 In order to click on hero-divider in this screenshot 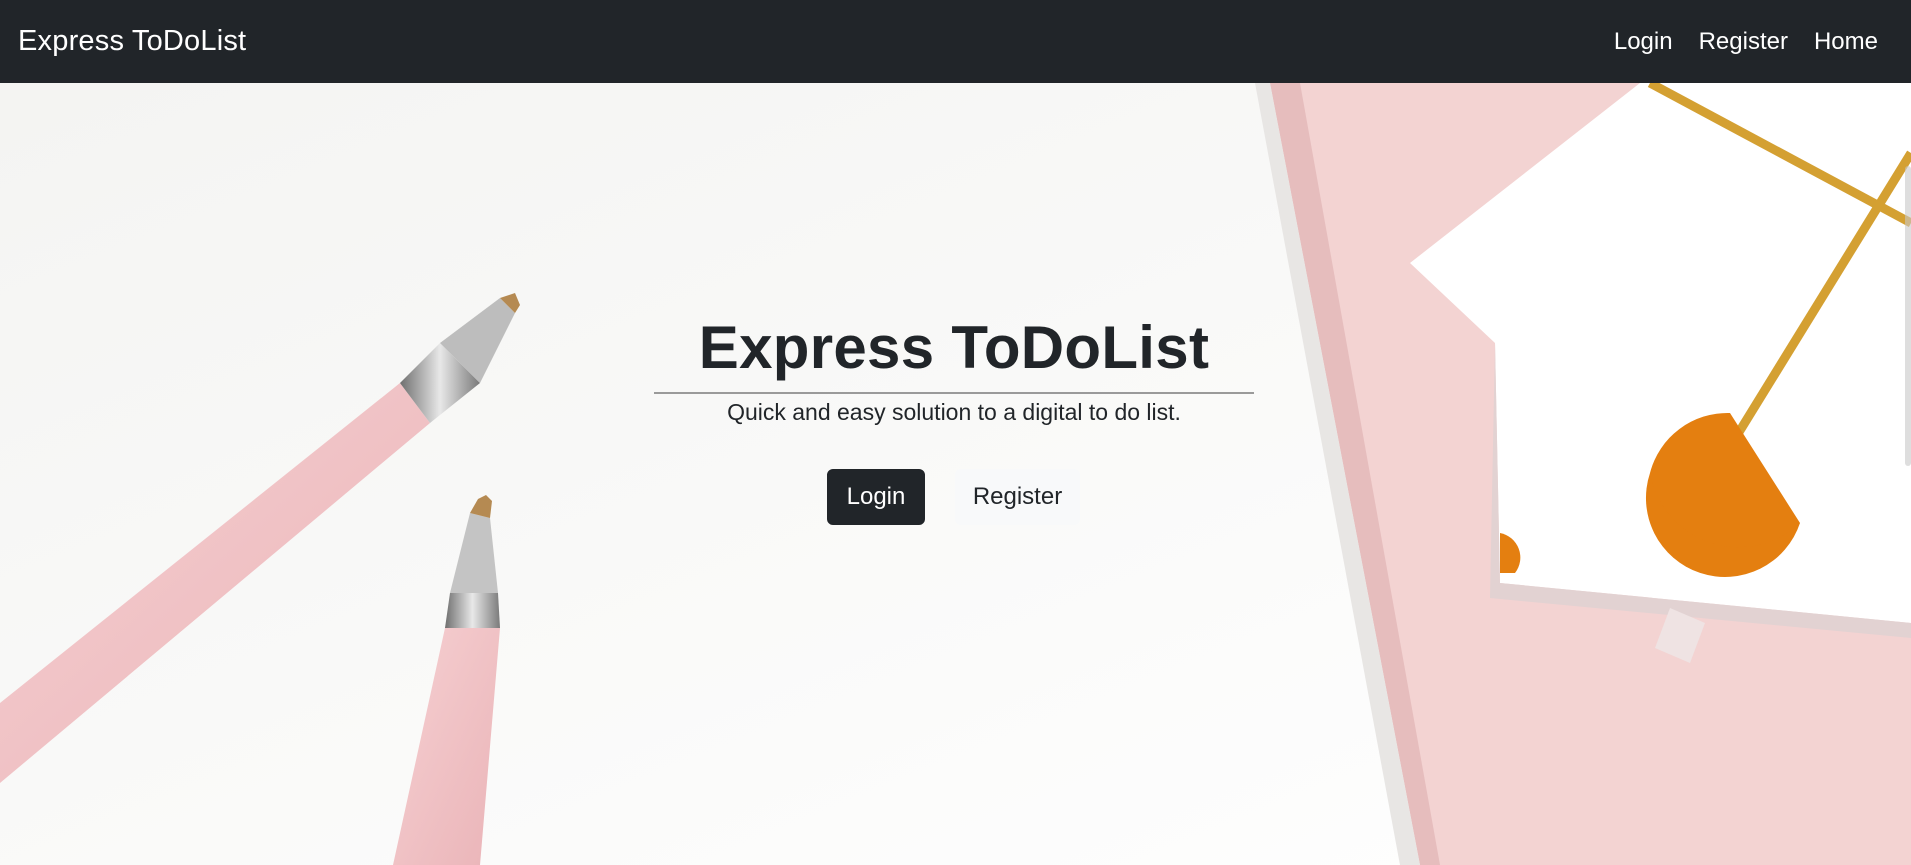, I will do `click(954, 393)`.